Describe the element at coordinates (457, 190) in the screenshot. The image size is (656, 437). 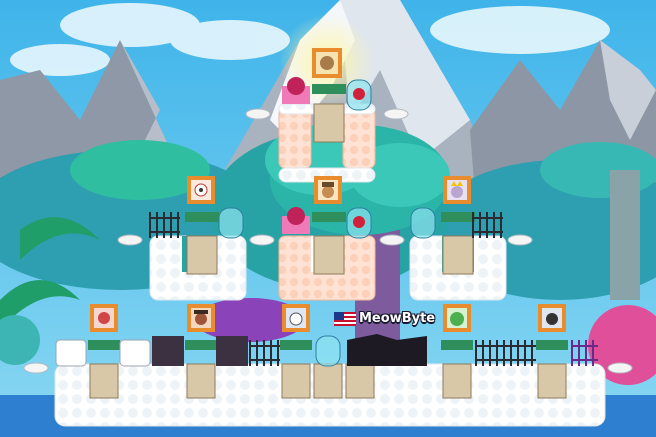
I see `frame-crown` at that location.